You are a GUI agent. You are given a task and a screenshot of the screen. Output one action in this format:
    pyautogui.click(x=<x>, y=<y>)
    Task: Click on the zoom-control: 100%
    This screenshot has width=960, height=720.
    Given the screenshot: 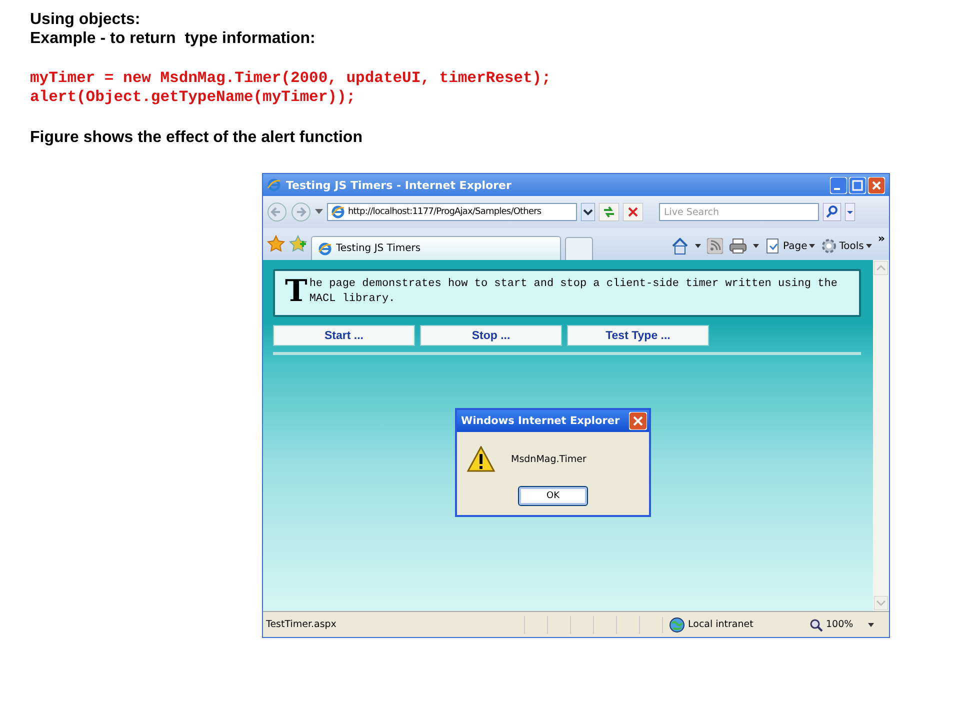 What is the action you would take?
    pyautogui.click(x=836, y=625)
    